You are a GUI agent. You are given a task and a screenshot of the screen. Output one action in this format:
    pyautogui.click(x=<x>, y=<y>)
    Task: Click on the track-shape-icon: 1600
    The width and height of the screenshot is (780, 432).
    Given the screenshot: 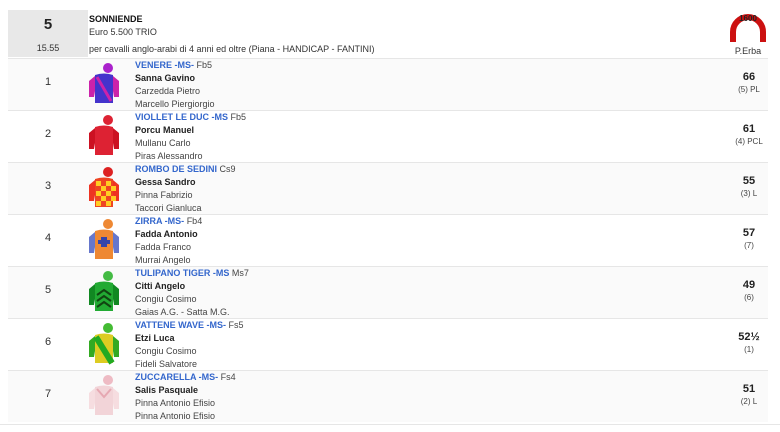 What is the action you would take?
    pyautogui.click(x=748, y=28)
    